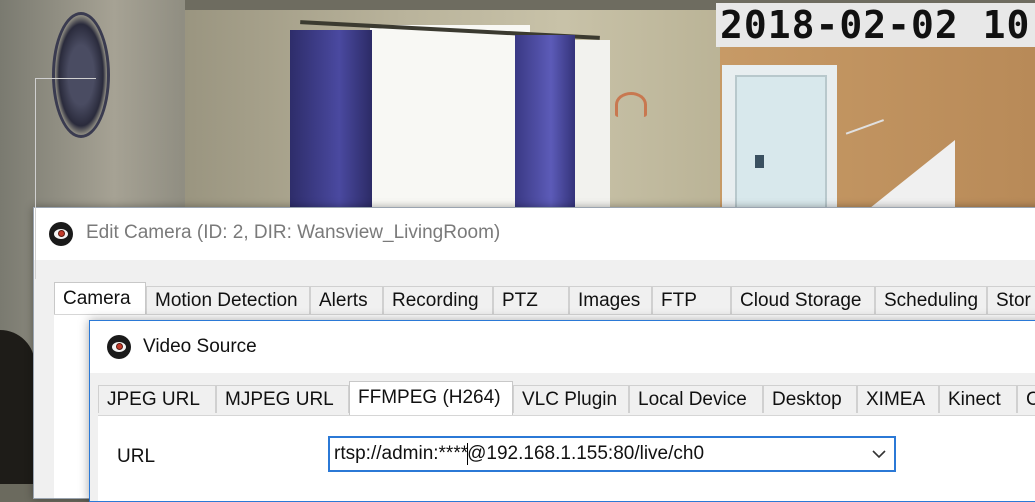 The image size is (1035, 502). What do you see at coordinates (879, 454) in the screenshot?
I see `chevron-down-icon` at bounding box center [879, 454].